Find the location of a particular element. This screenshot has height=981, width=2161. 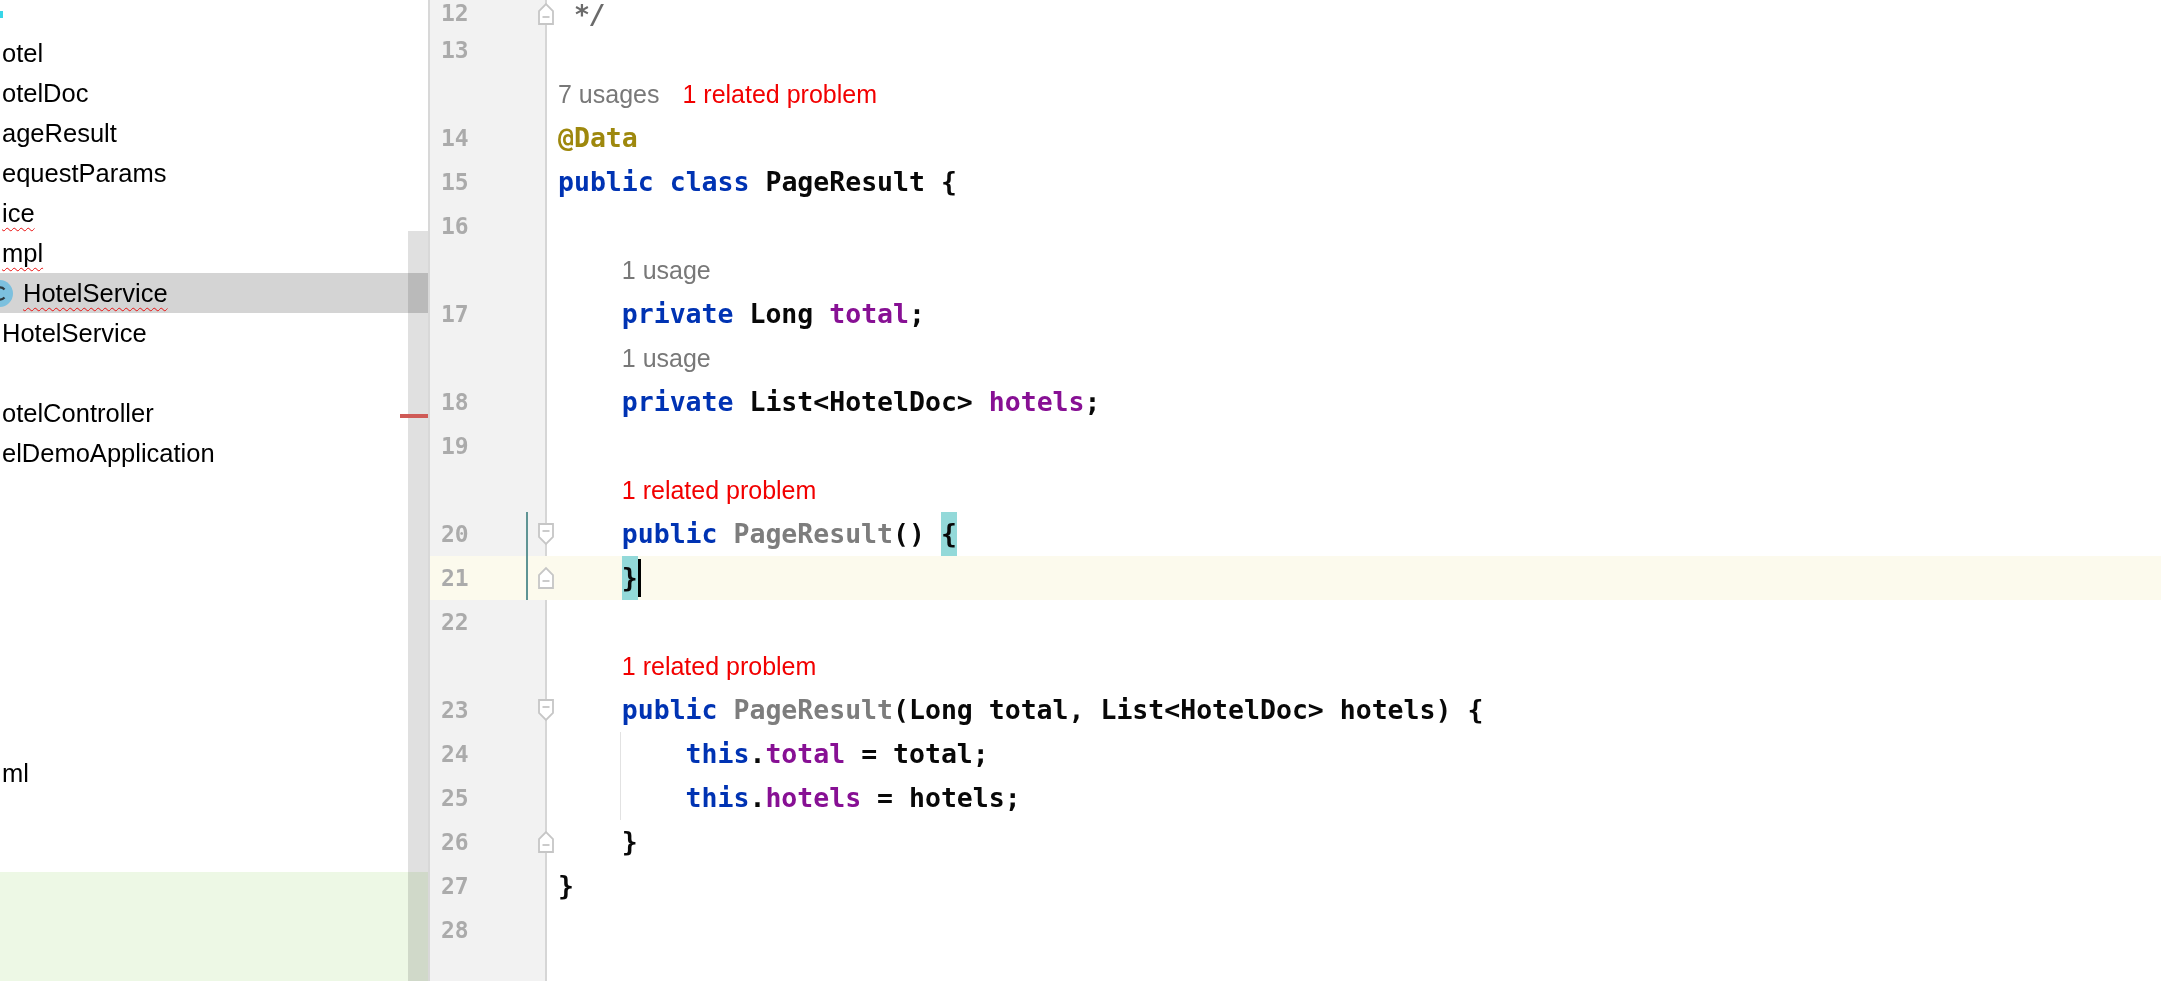

code-line: @Data is located at coordinates (598, 137).